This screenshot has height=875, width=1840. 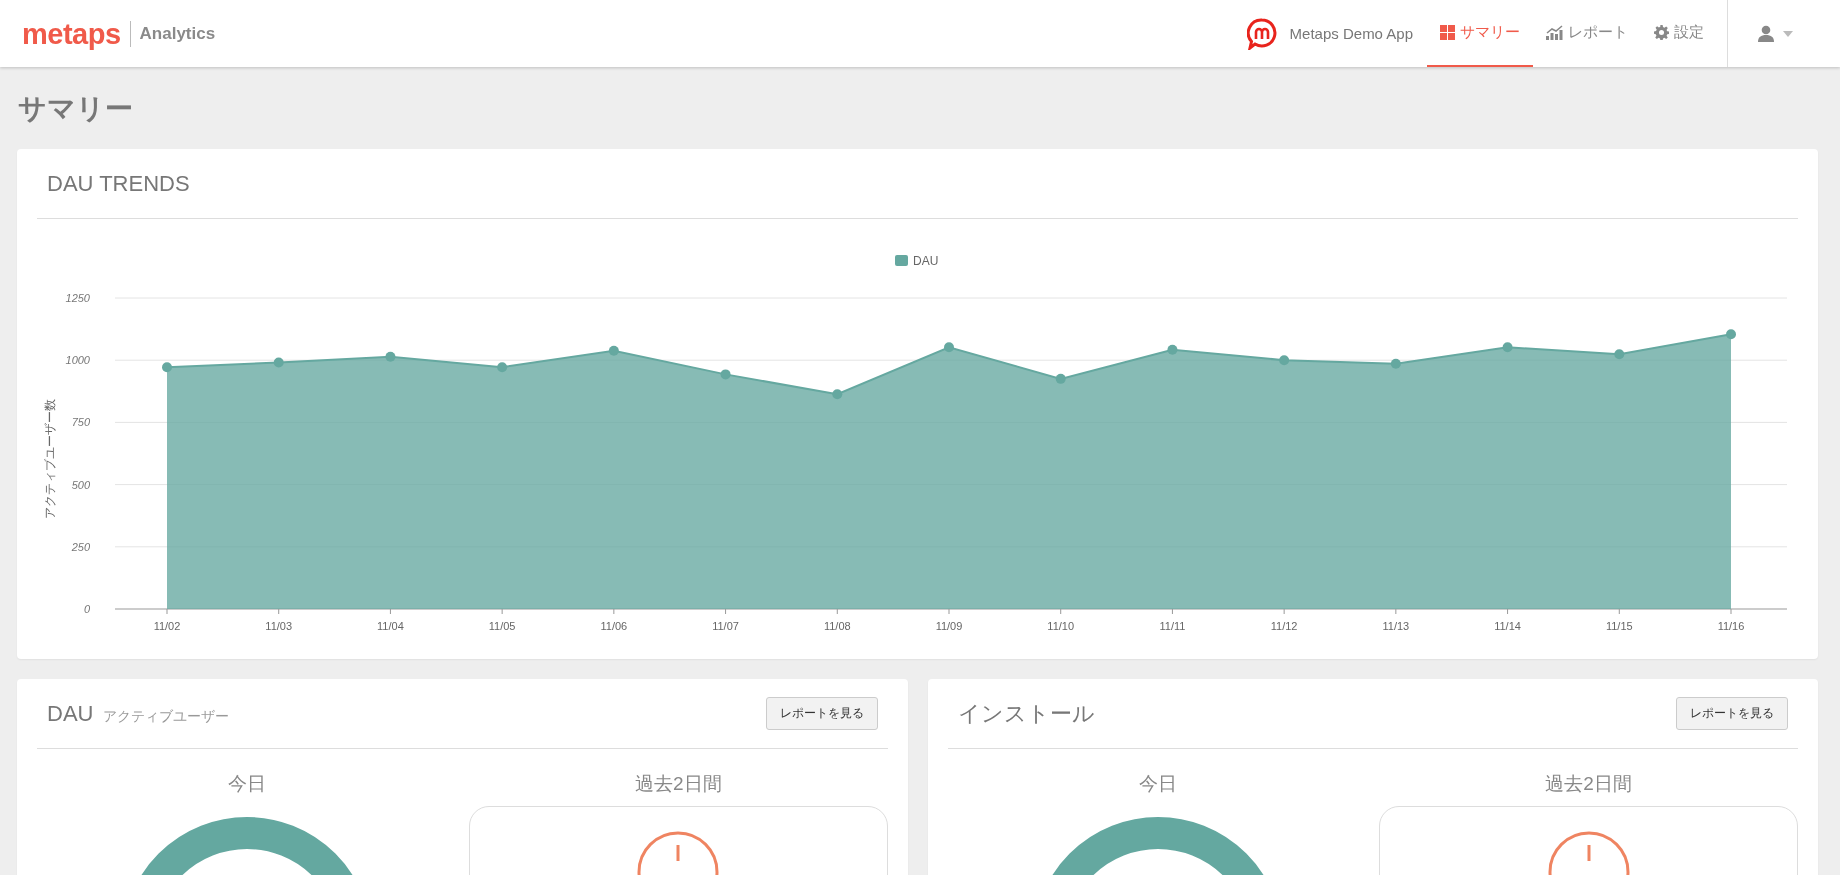 What do you see at coordinates (1284, 626) in the screenshot?
I see `x-tick-label: 11/12` at bounding box center [1284, 626].